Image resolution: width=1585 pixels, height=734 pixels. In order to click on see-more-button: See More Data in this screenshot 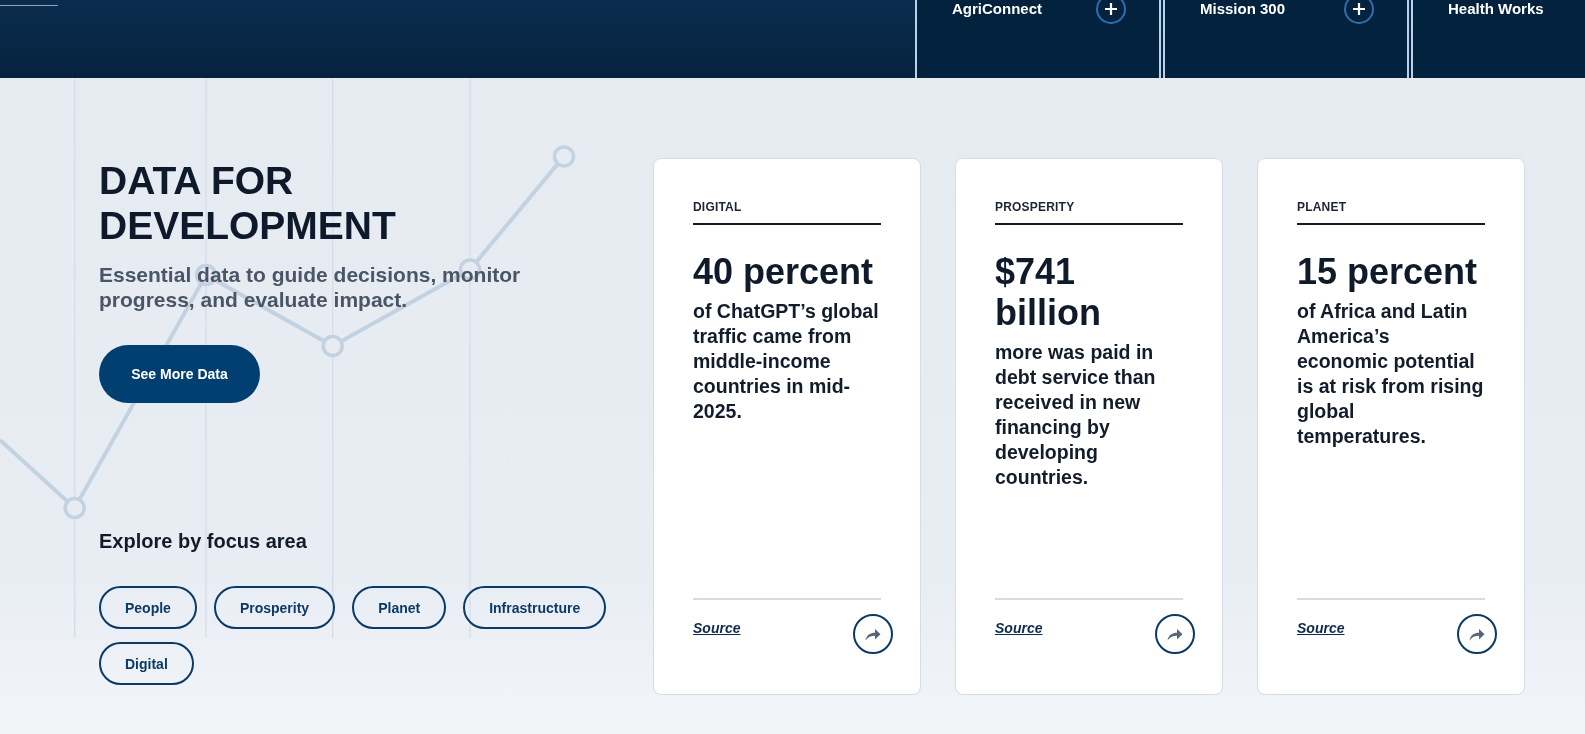, I will do `click(179, 374)`.